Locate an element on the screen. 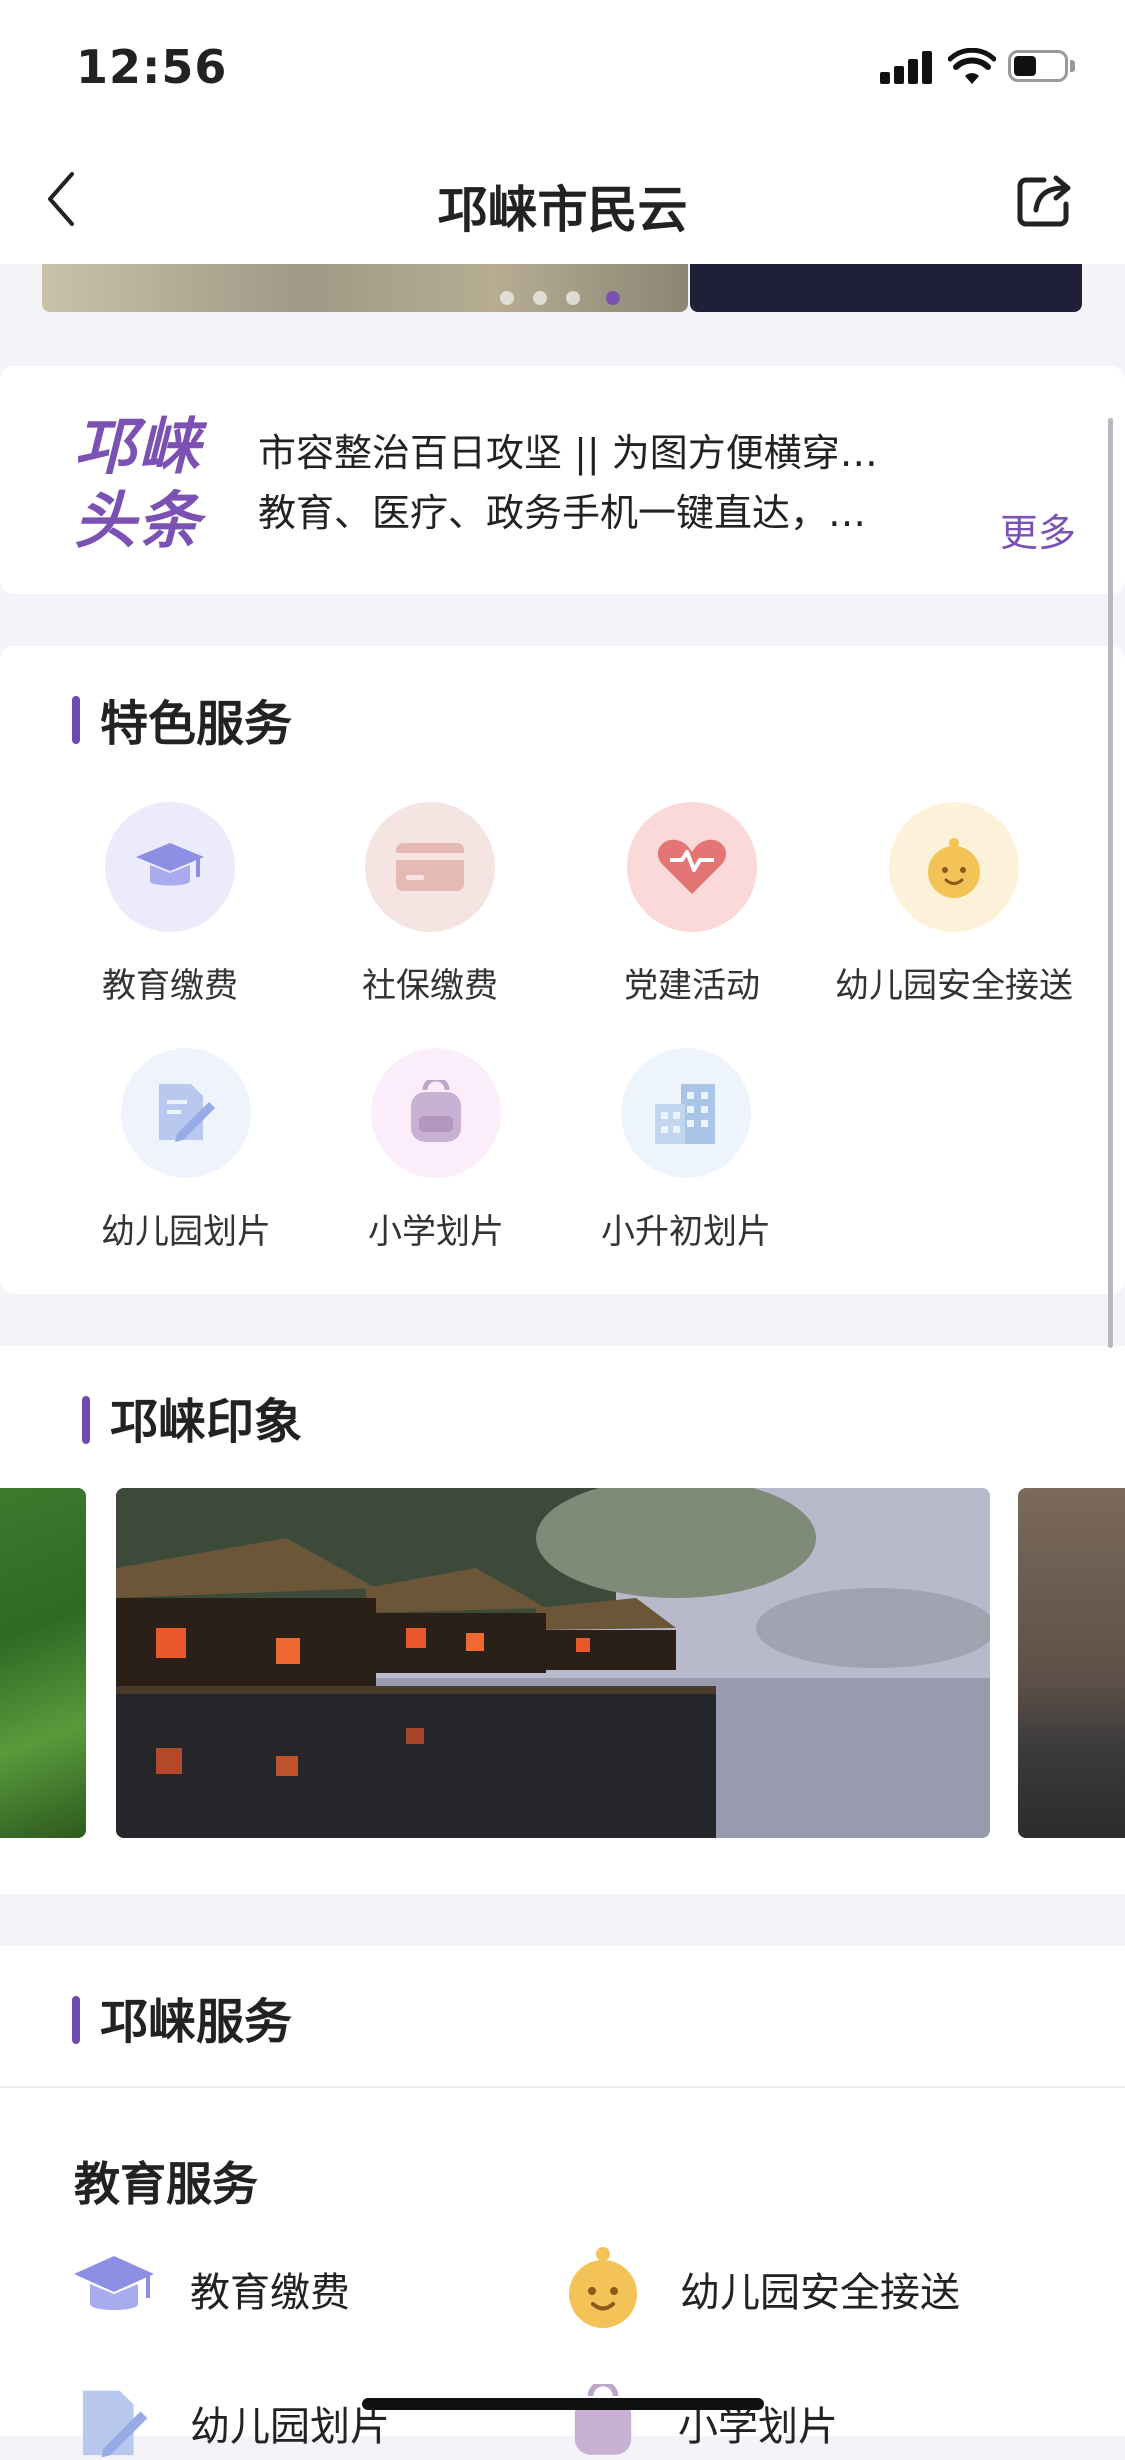 Image resolution: width=1125 pixels, height=2460 pixels. wifi-icon is located at coordinates (972, 66).